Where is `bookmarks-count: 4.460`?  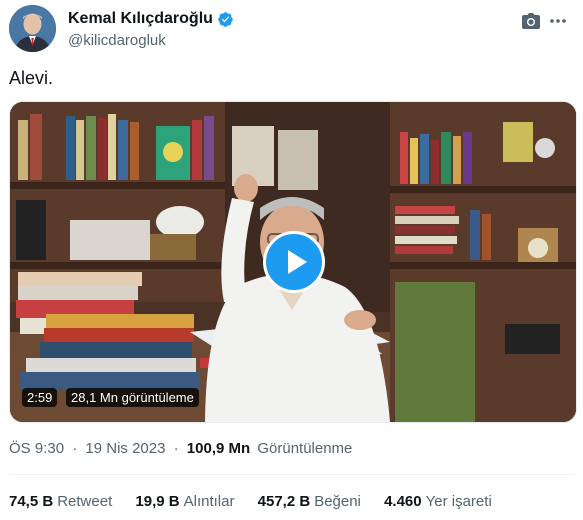 bookmarks-count: 4.460 is located at coordinates (403, 501).